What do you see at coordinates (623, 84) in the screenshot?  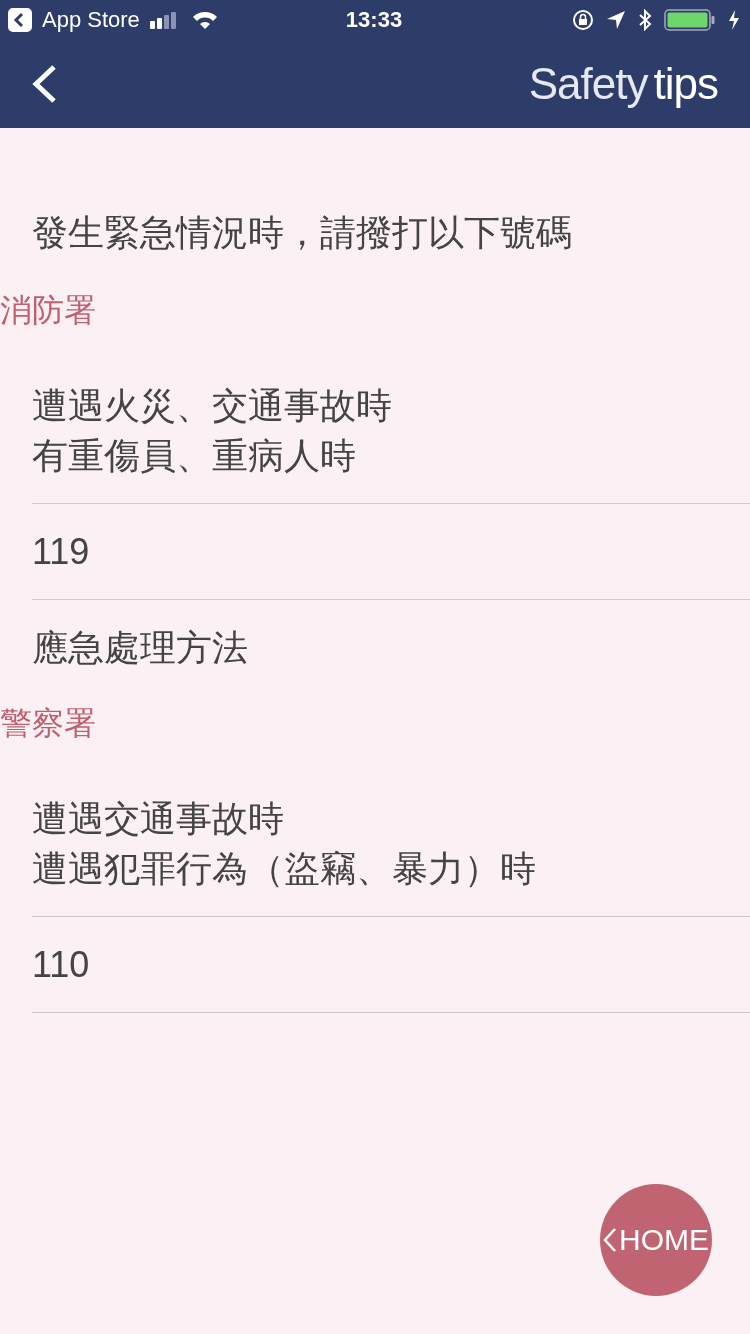 I see `page-title: Safetytips` at bounding box center [623, 84].